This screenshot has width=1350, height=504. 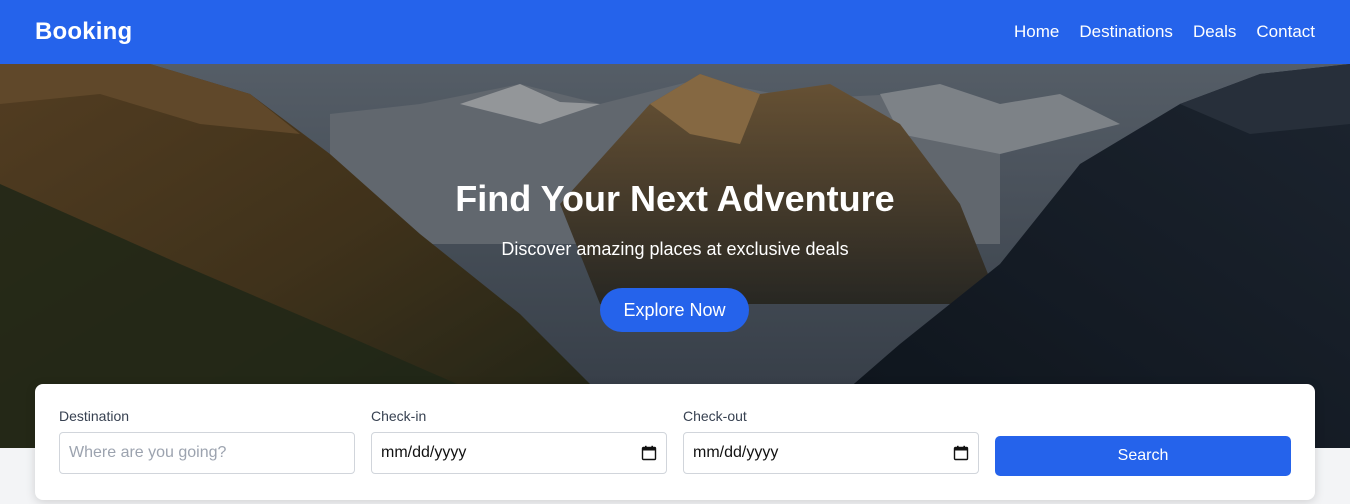 I want to click on checkin-label: Check-in, so click(x=399, y=416).